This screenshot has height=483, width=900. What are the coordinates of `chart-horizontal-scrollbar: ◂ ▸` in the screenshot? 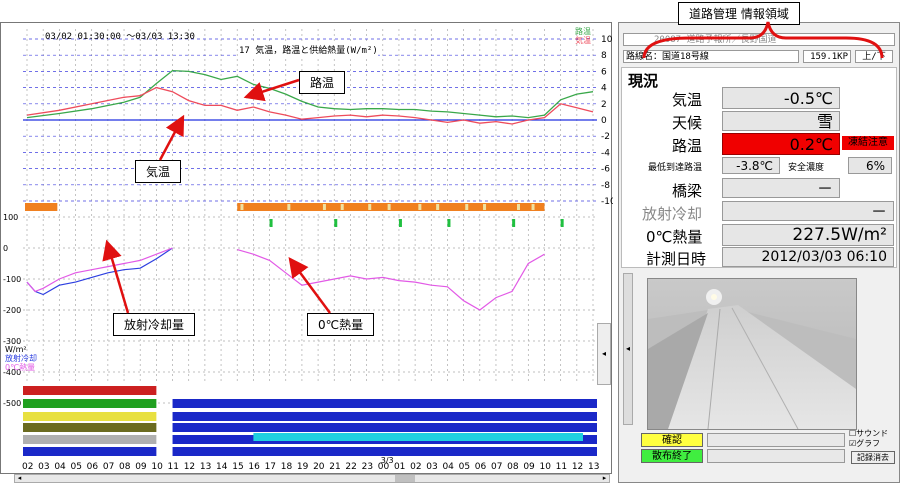 It's located at (312, 478).